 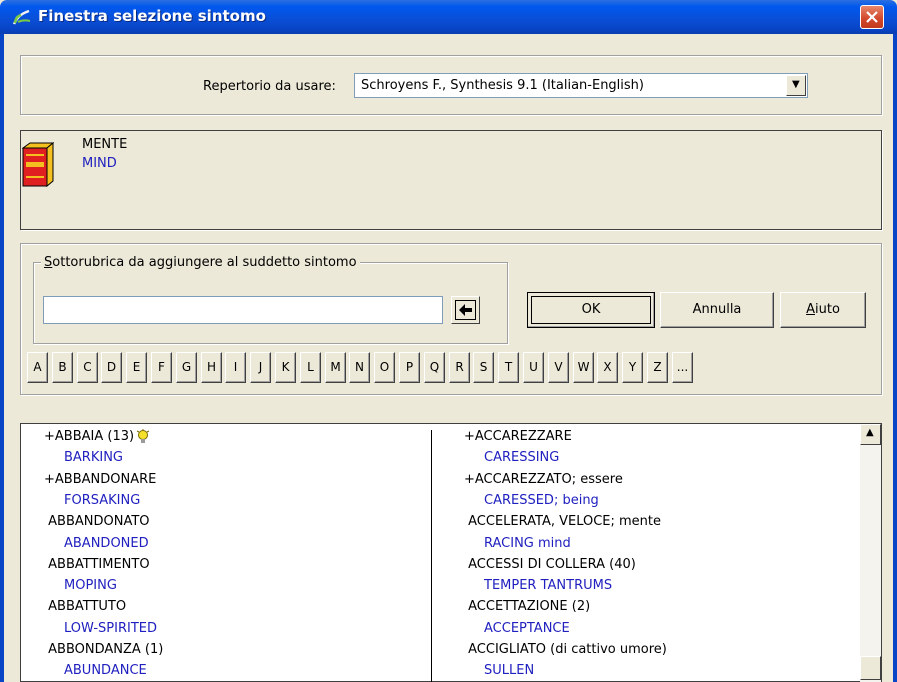 I want to click on letter-button-c: C, so click(x=87, y=367).